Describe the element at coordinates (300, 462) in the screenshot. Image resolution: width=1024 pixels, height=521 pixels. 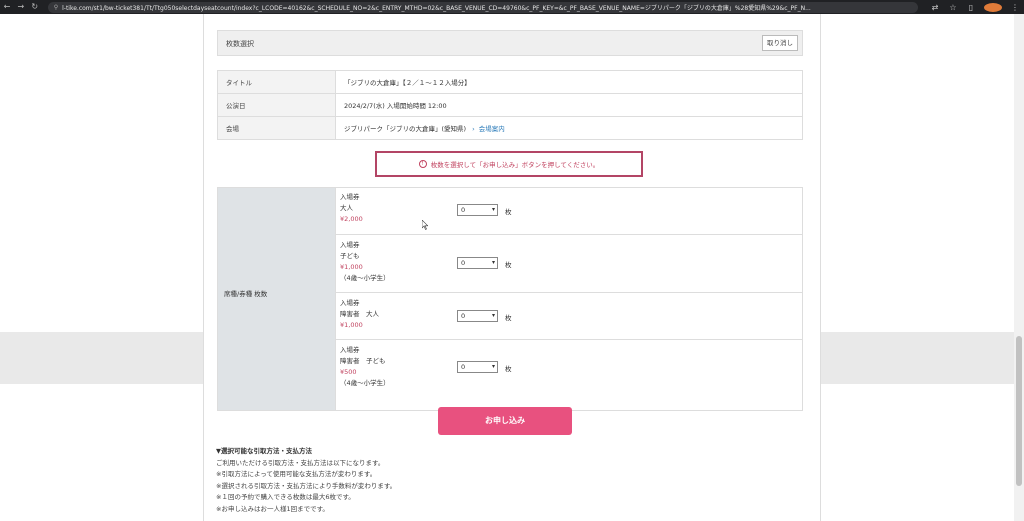
I see `payment-line: ご利用いただける引取方法・支払方法は以下になります。` at that location.